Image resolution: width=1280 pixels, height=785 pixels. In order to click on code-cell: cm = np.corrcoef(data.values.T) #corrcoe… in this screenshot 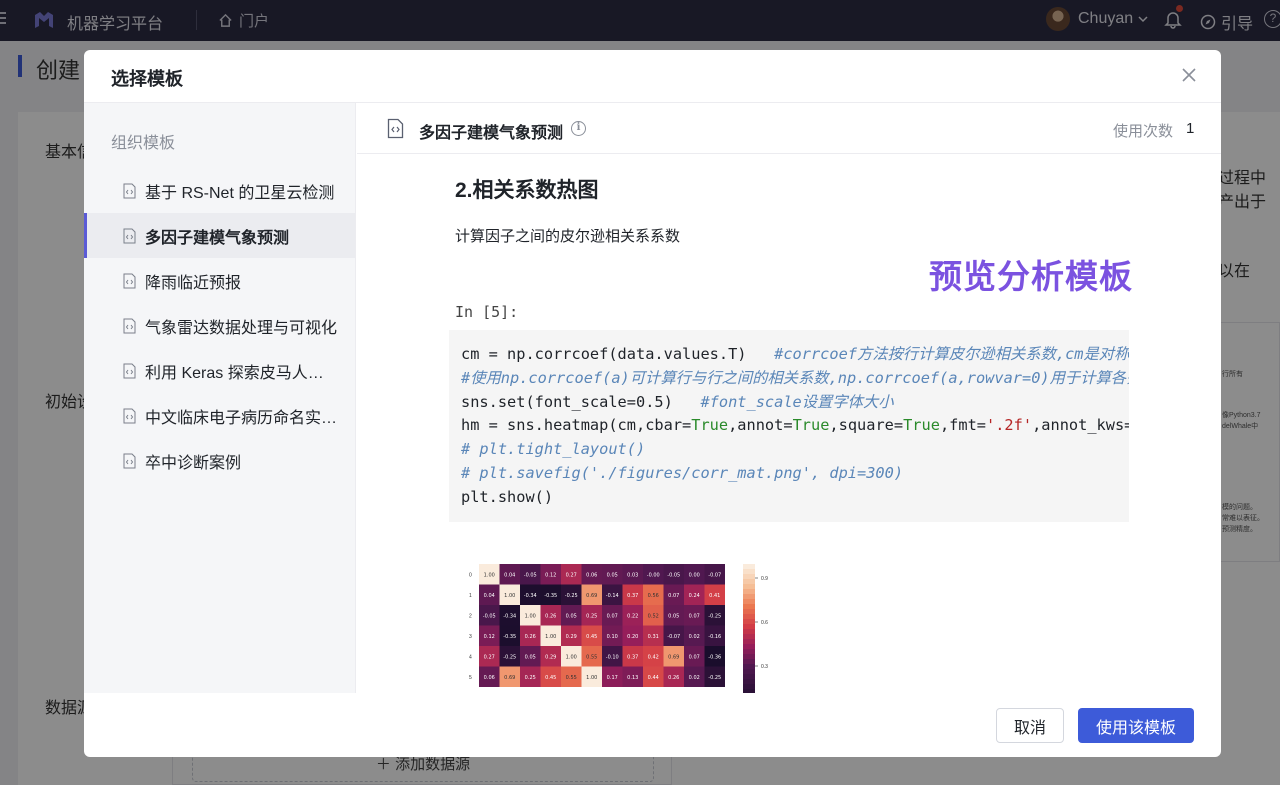, I will do `click(789, 426)`.